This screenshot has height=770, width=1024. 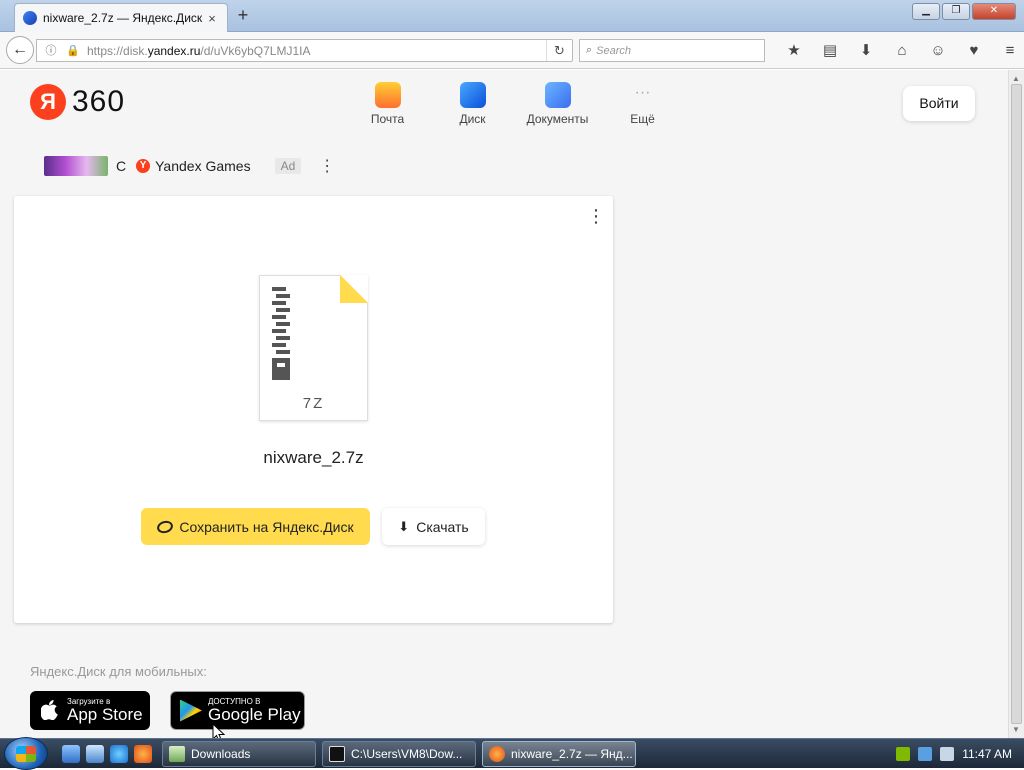 I want to click on network-icon, so click(x=925, y=754).